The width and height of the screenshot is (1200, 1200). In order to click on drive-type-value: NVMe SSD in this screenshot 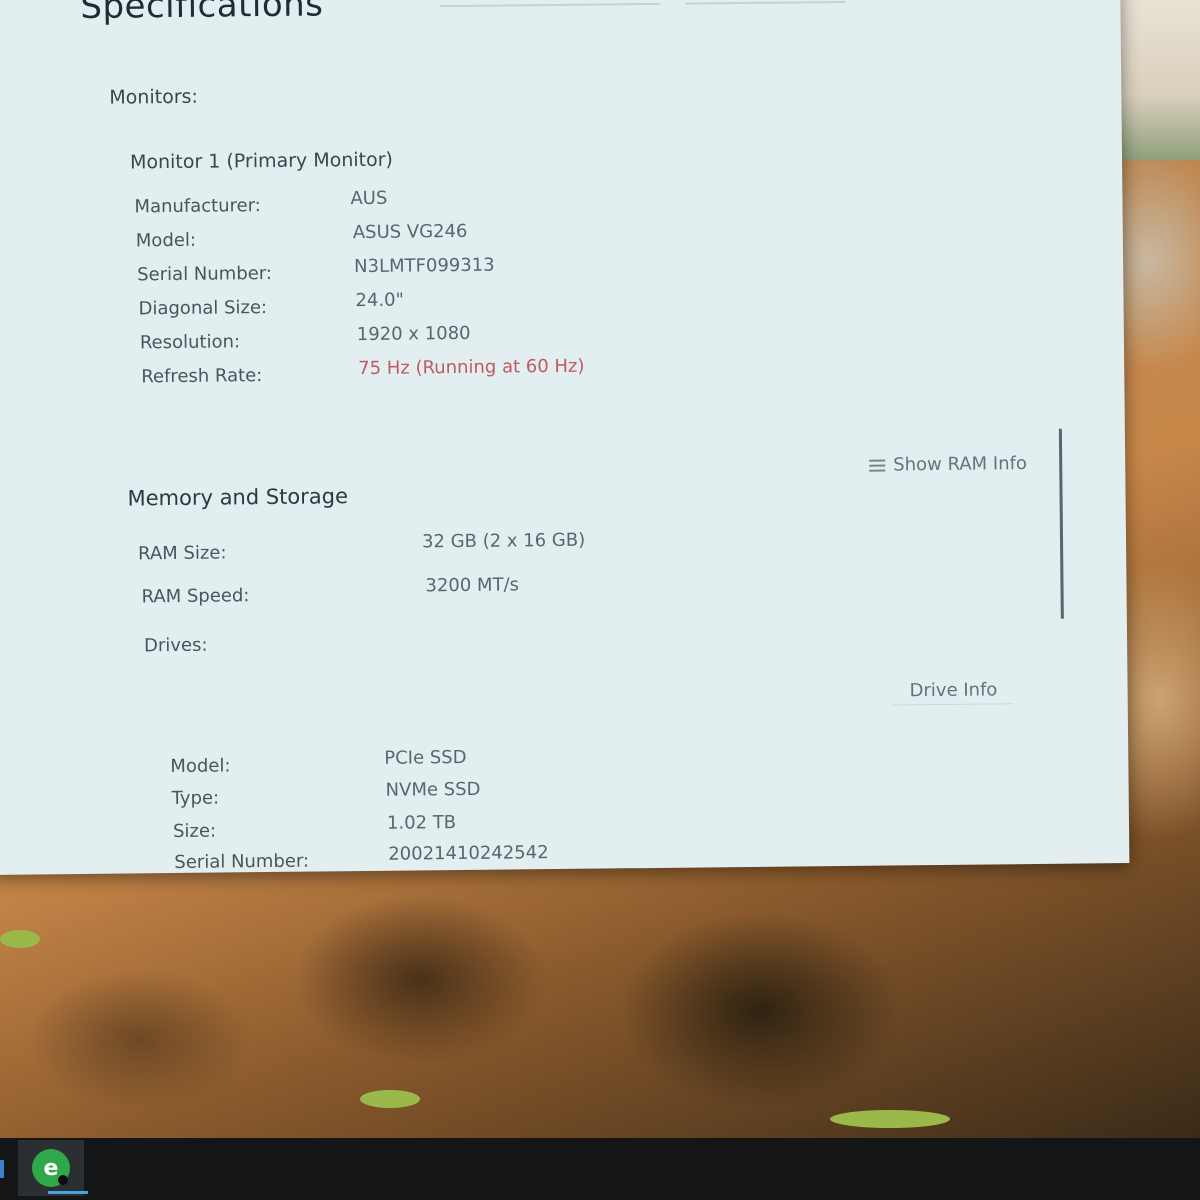, I will do `click(433, 789)`.